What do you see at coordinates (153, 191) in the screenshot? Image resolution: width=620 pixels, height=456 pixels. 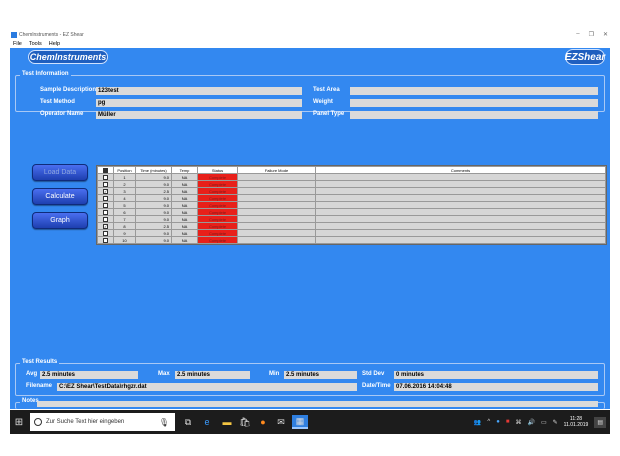 I see `time-cell: 2.5` at bounding box center [153, 191].